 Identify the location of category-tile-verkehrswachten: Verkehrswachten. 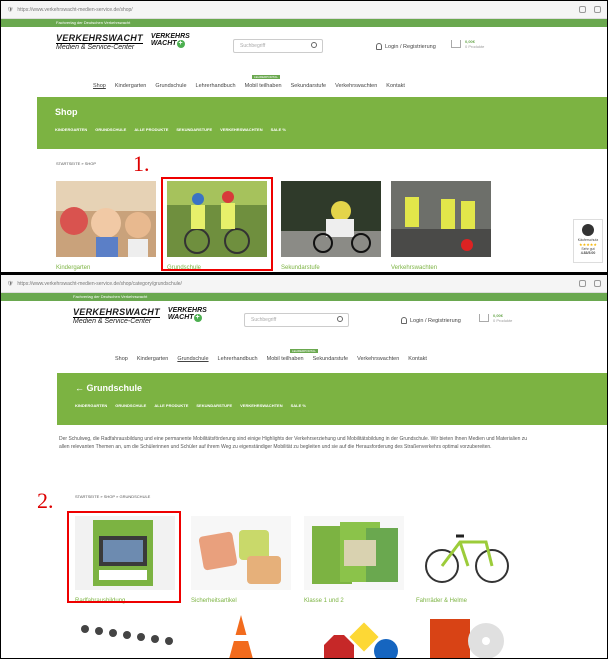
(441, 226).